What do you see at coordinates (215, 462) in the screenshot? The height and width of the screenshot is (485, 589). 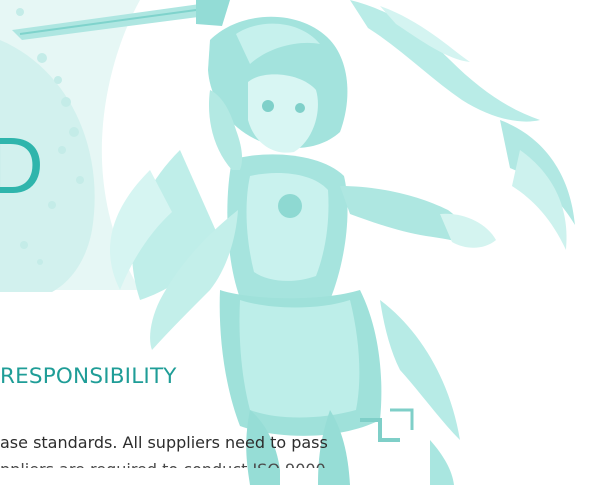 I see `body-line: ppliers are required to conduct ISO 9000` at bounding box center [215, 462].